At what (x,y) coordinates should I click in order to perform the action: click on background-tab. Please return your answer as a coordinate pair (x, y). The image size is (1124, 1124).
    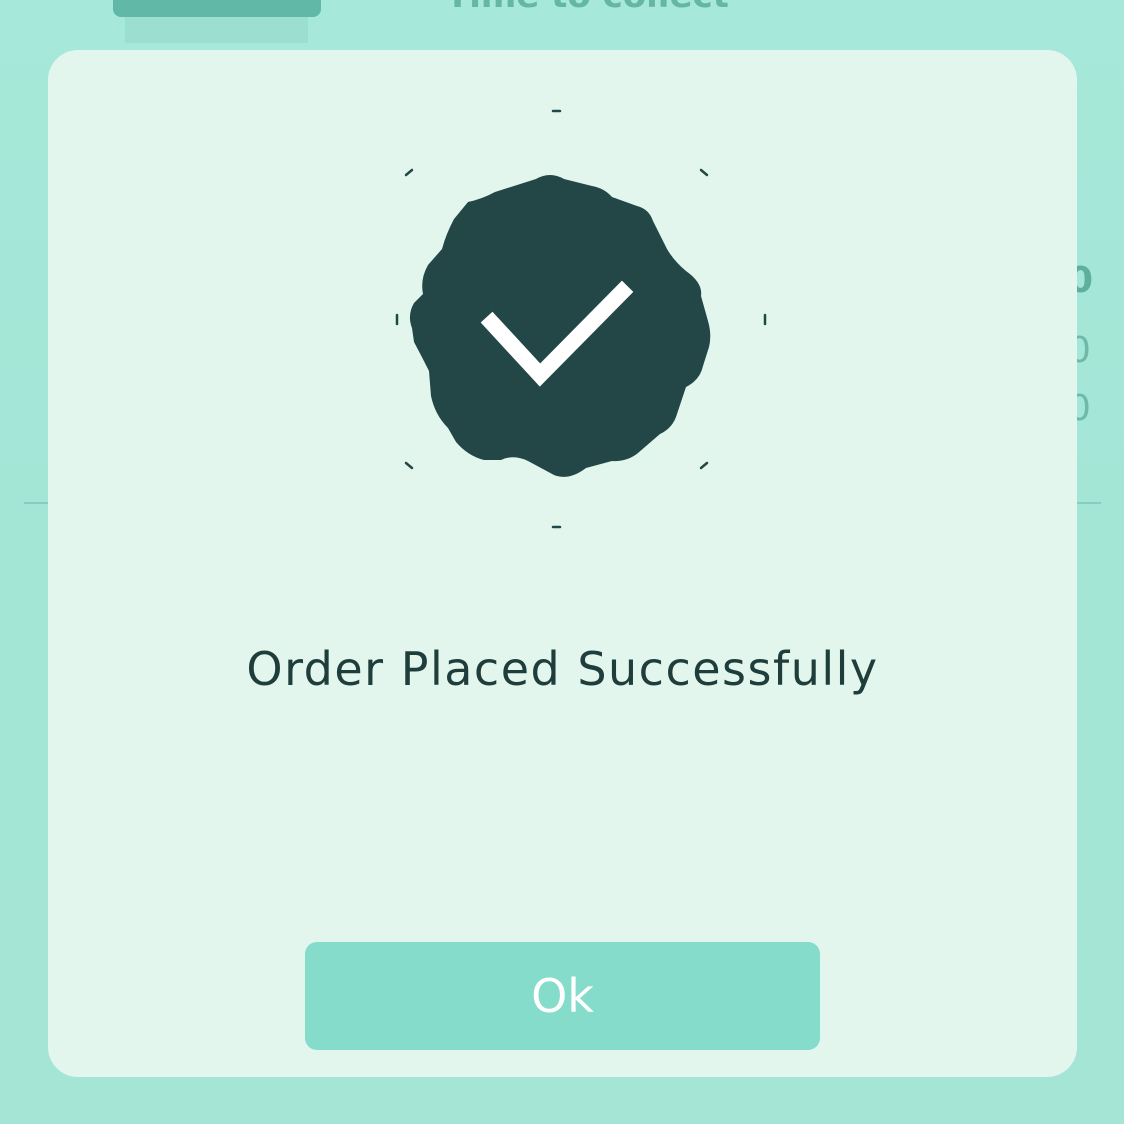
    Looking at the image, I should click on (217, 8).